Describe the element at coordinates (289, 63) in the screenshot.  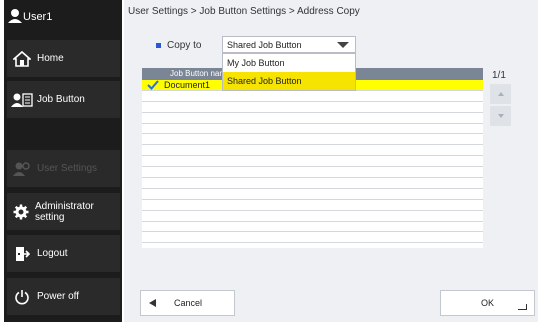
I see `dropdown-option-my-job-button: My Job Button` at that location.